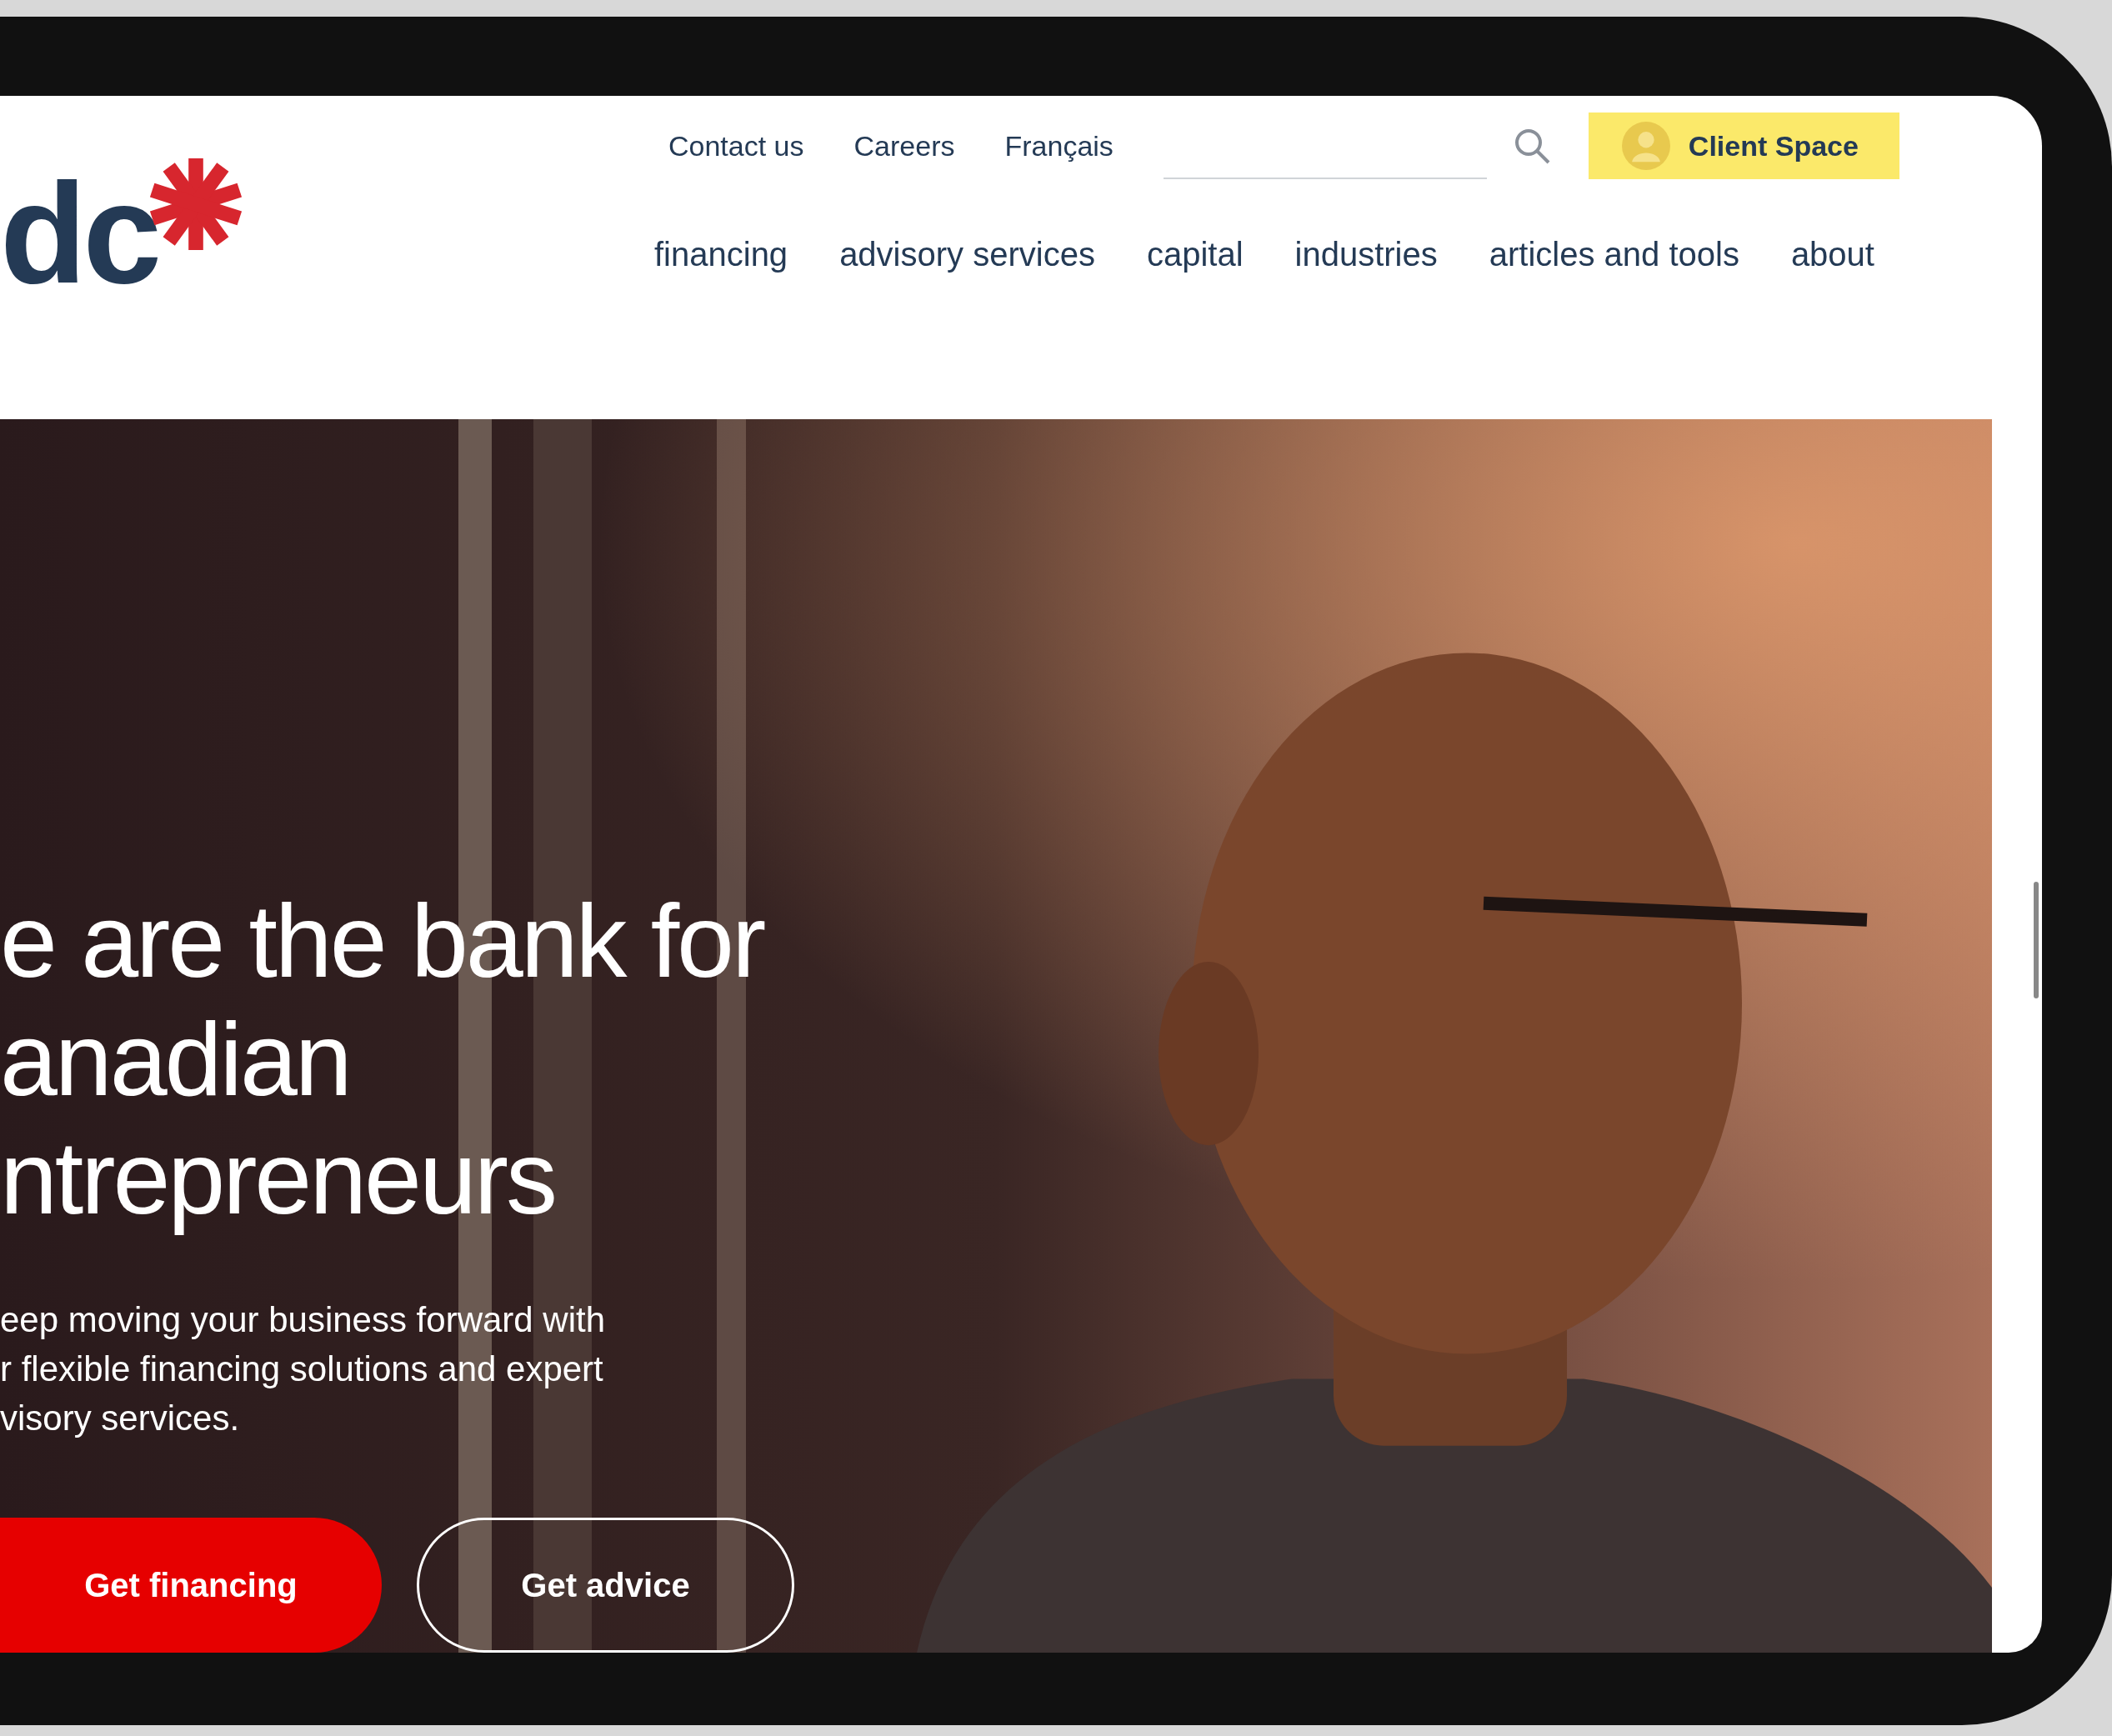 Image resolution: width=2112 pixels, height=1736 pixels. I want to click on get-financing-button: Get financing, so click(191, 1585).